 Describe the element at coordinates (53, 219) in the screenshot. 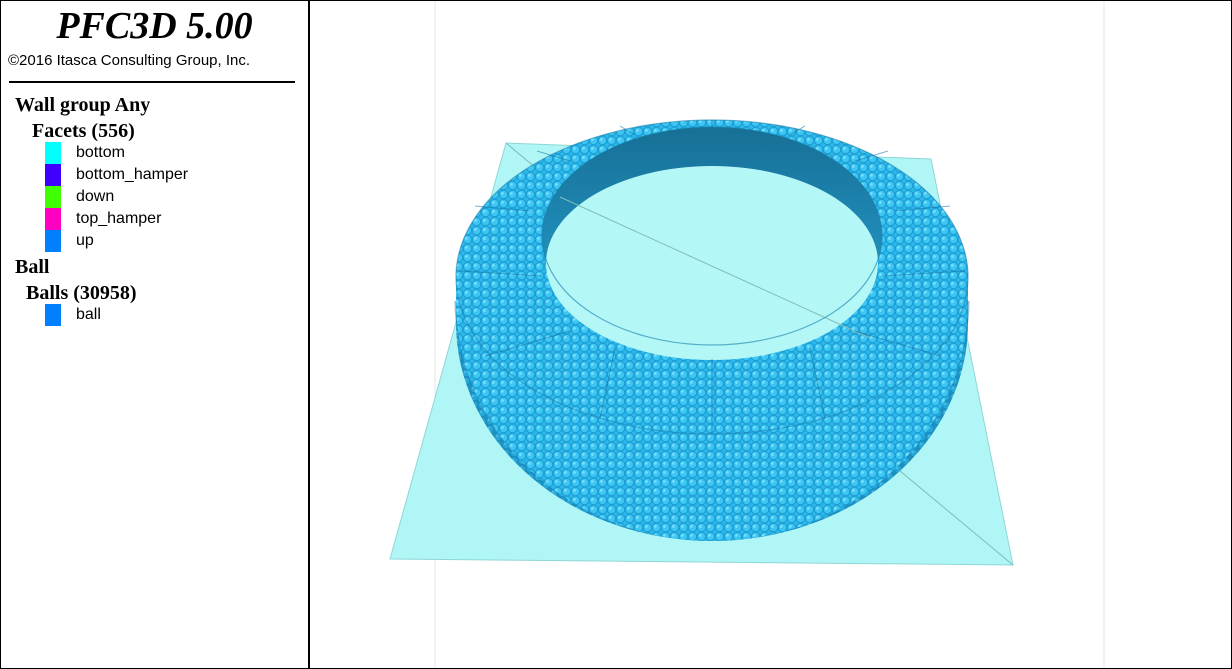

I see `swatch-top-hamper` at that location.